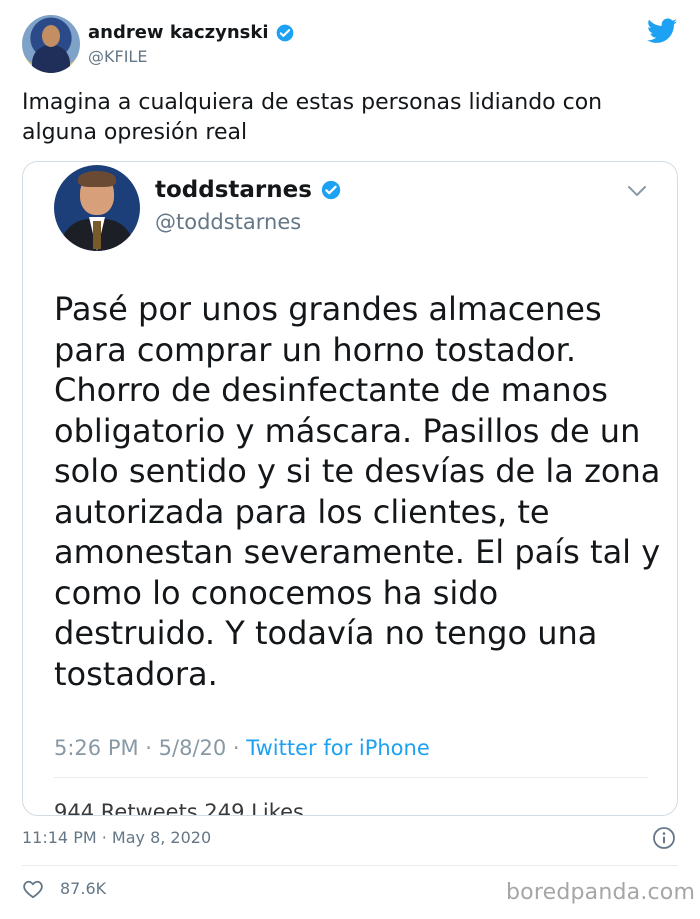 This screenshot has height=919, width=700. What do you see at coordinates (150, 748) in the screenshot?
I see `quoted-tweet-time: 5:26 PM · 5/8/20 ·` at bounding box center [150, 748].